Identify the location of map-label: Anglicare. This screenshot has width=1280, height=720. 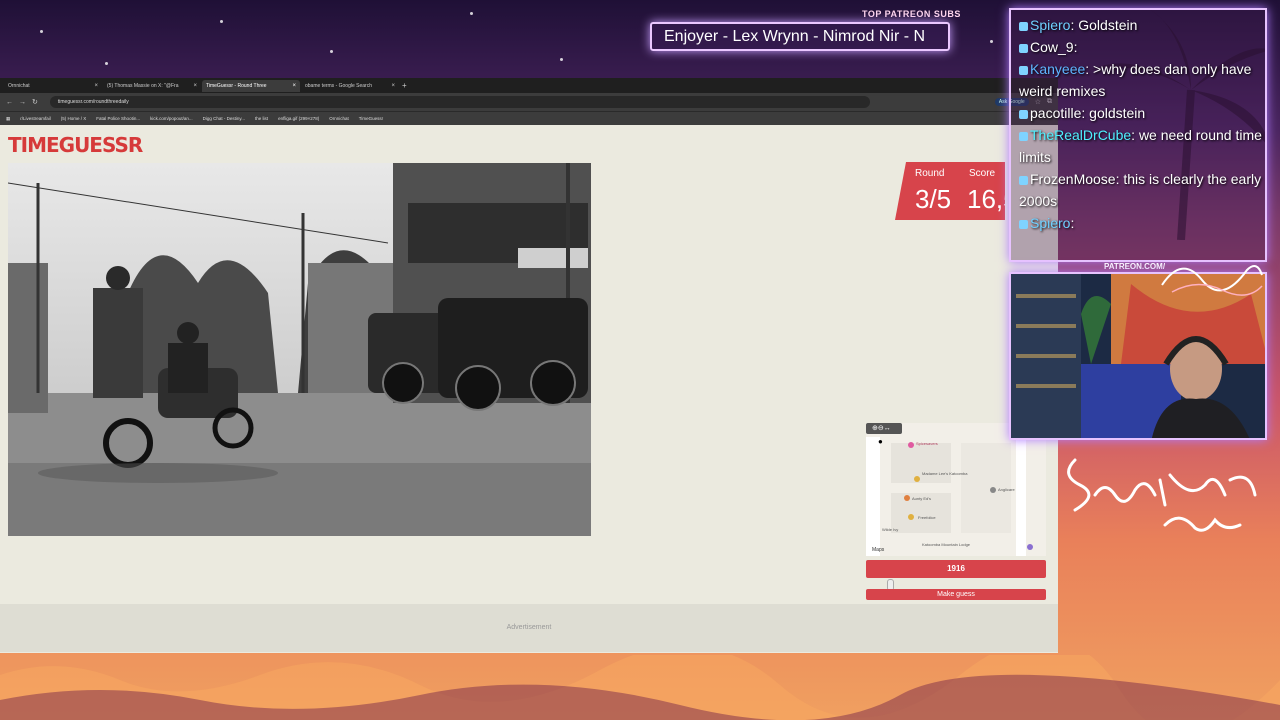
(1006, 489).